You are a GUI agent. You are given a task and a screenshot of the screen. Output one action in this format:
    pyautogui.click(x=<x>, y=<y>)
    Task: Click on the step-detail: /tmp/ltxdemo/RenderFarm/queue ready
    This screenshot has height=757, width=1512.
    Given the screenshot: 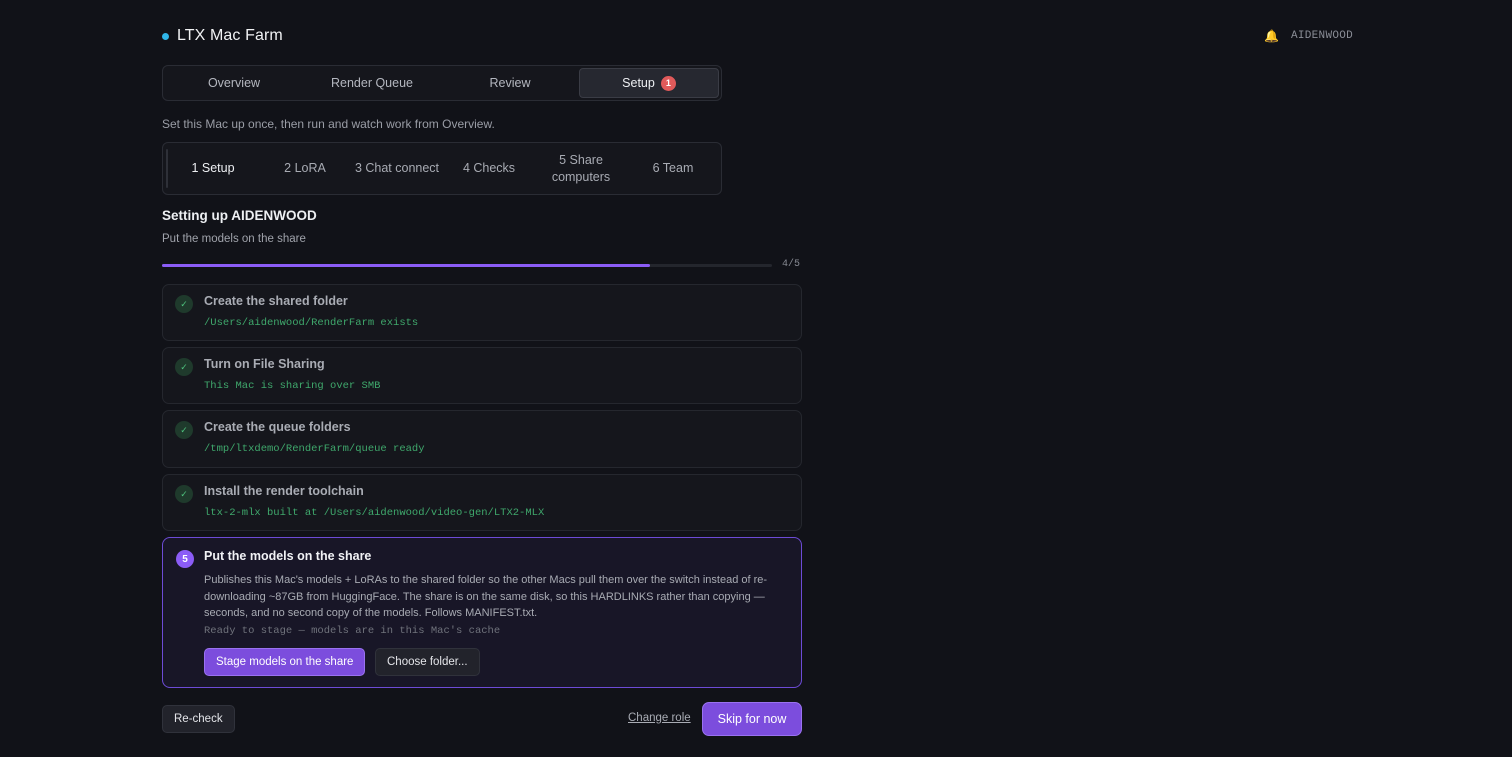 What is the action you would take?
    pyautogui.click(x=314, y=449)
    